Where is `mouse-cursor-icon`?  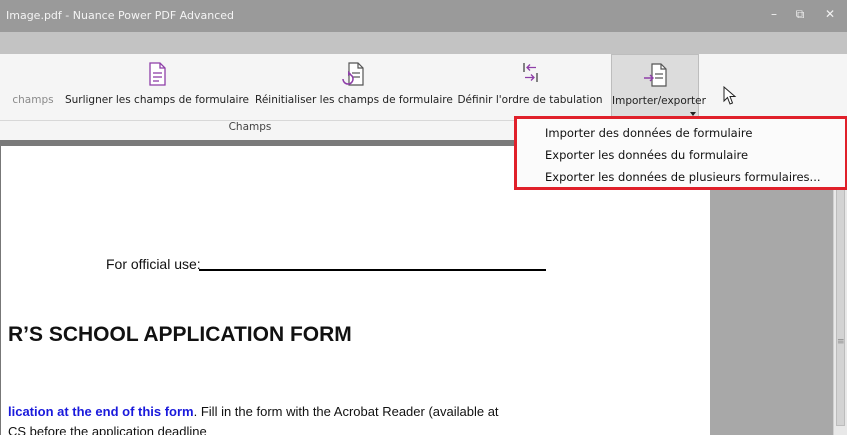 mouse-cursor-icon is located at coordinates (730, 95).